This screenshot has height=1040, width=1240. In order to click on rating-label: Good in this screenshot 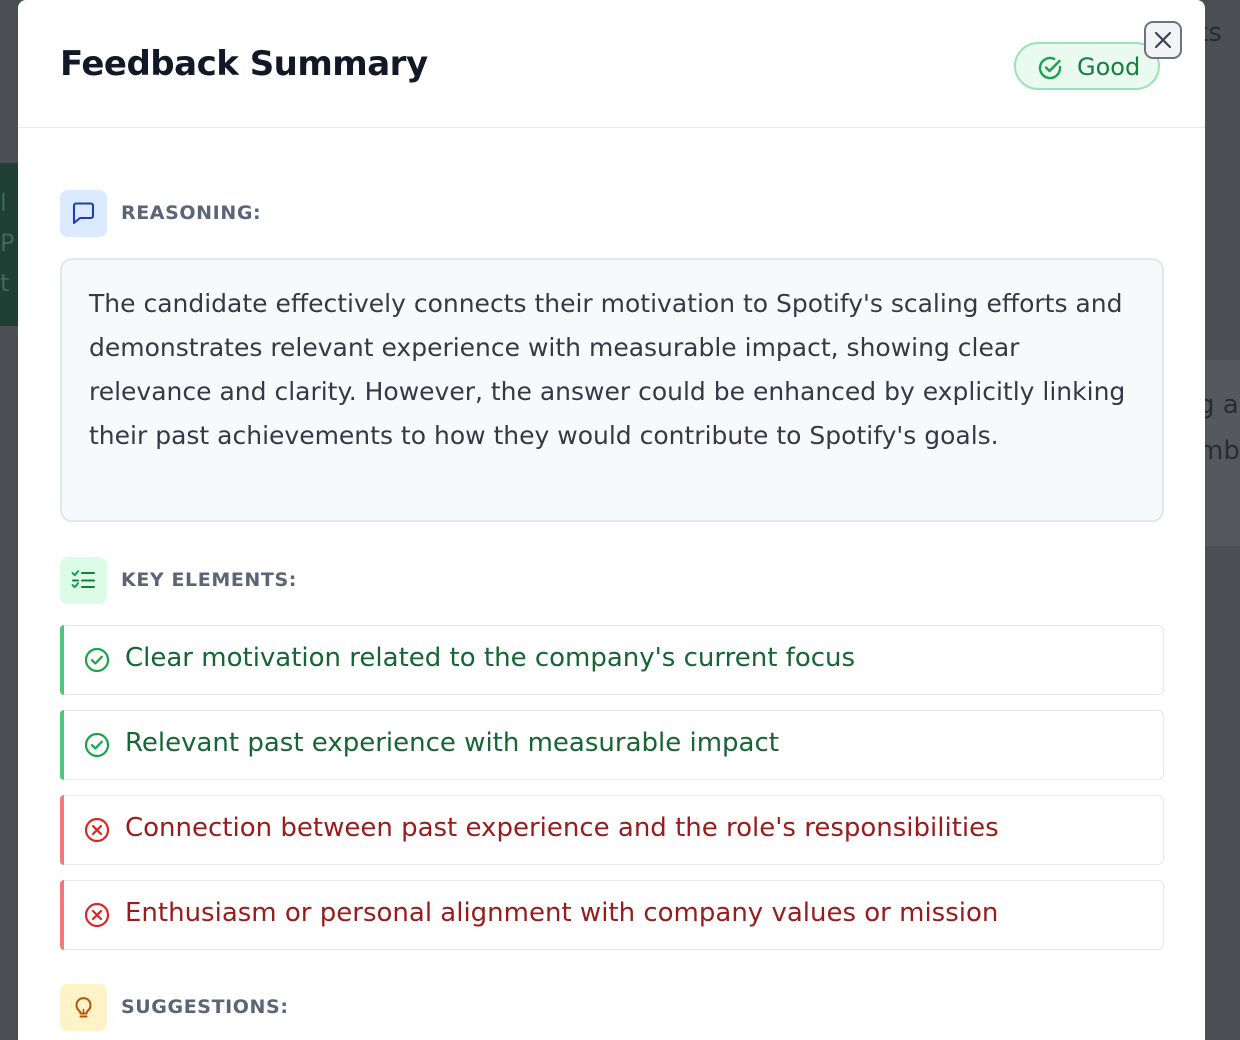, I will do `click(1109, 67)`.